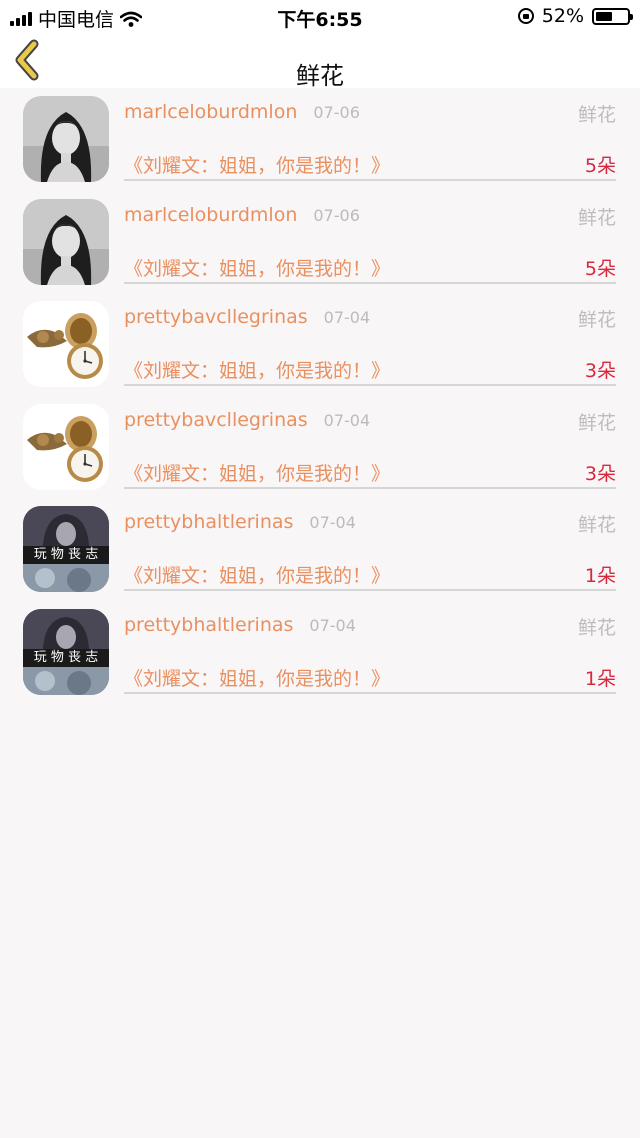 Image resolution: width=640 pixels, height=1138 pixels. What do you see at coordinates (320, 61) in the screenshot?
I see `nav-bar: 鲜花` at bounding box center [320, 61].